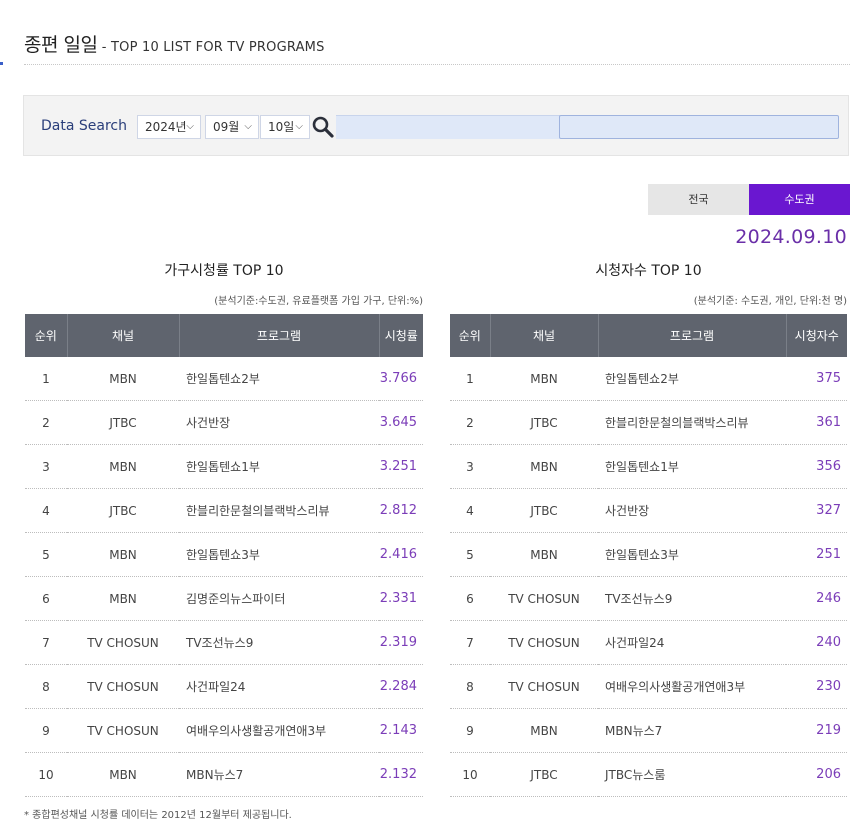 The height and width of the screenshot is (826, 850). I want to click on table-row: 3 MBN 한일톱텐쇼1부 356, so click(648, 466).